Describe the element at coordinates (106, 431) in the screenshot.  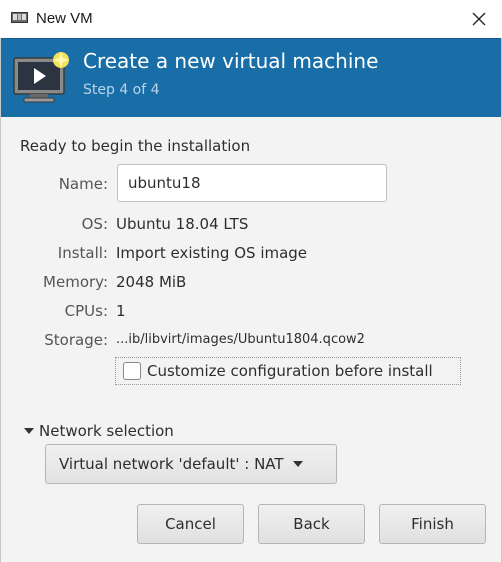
I see `network-selection-label: Network selection` at that location.